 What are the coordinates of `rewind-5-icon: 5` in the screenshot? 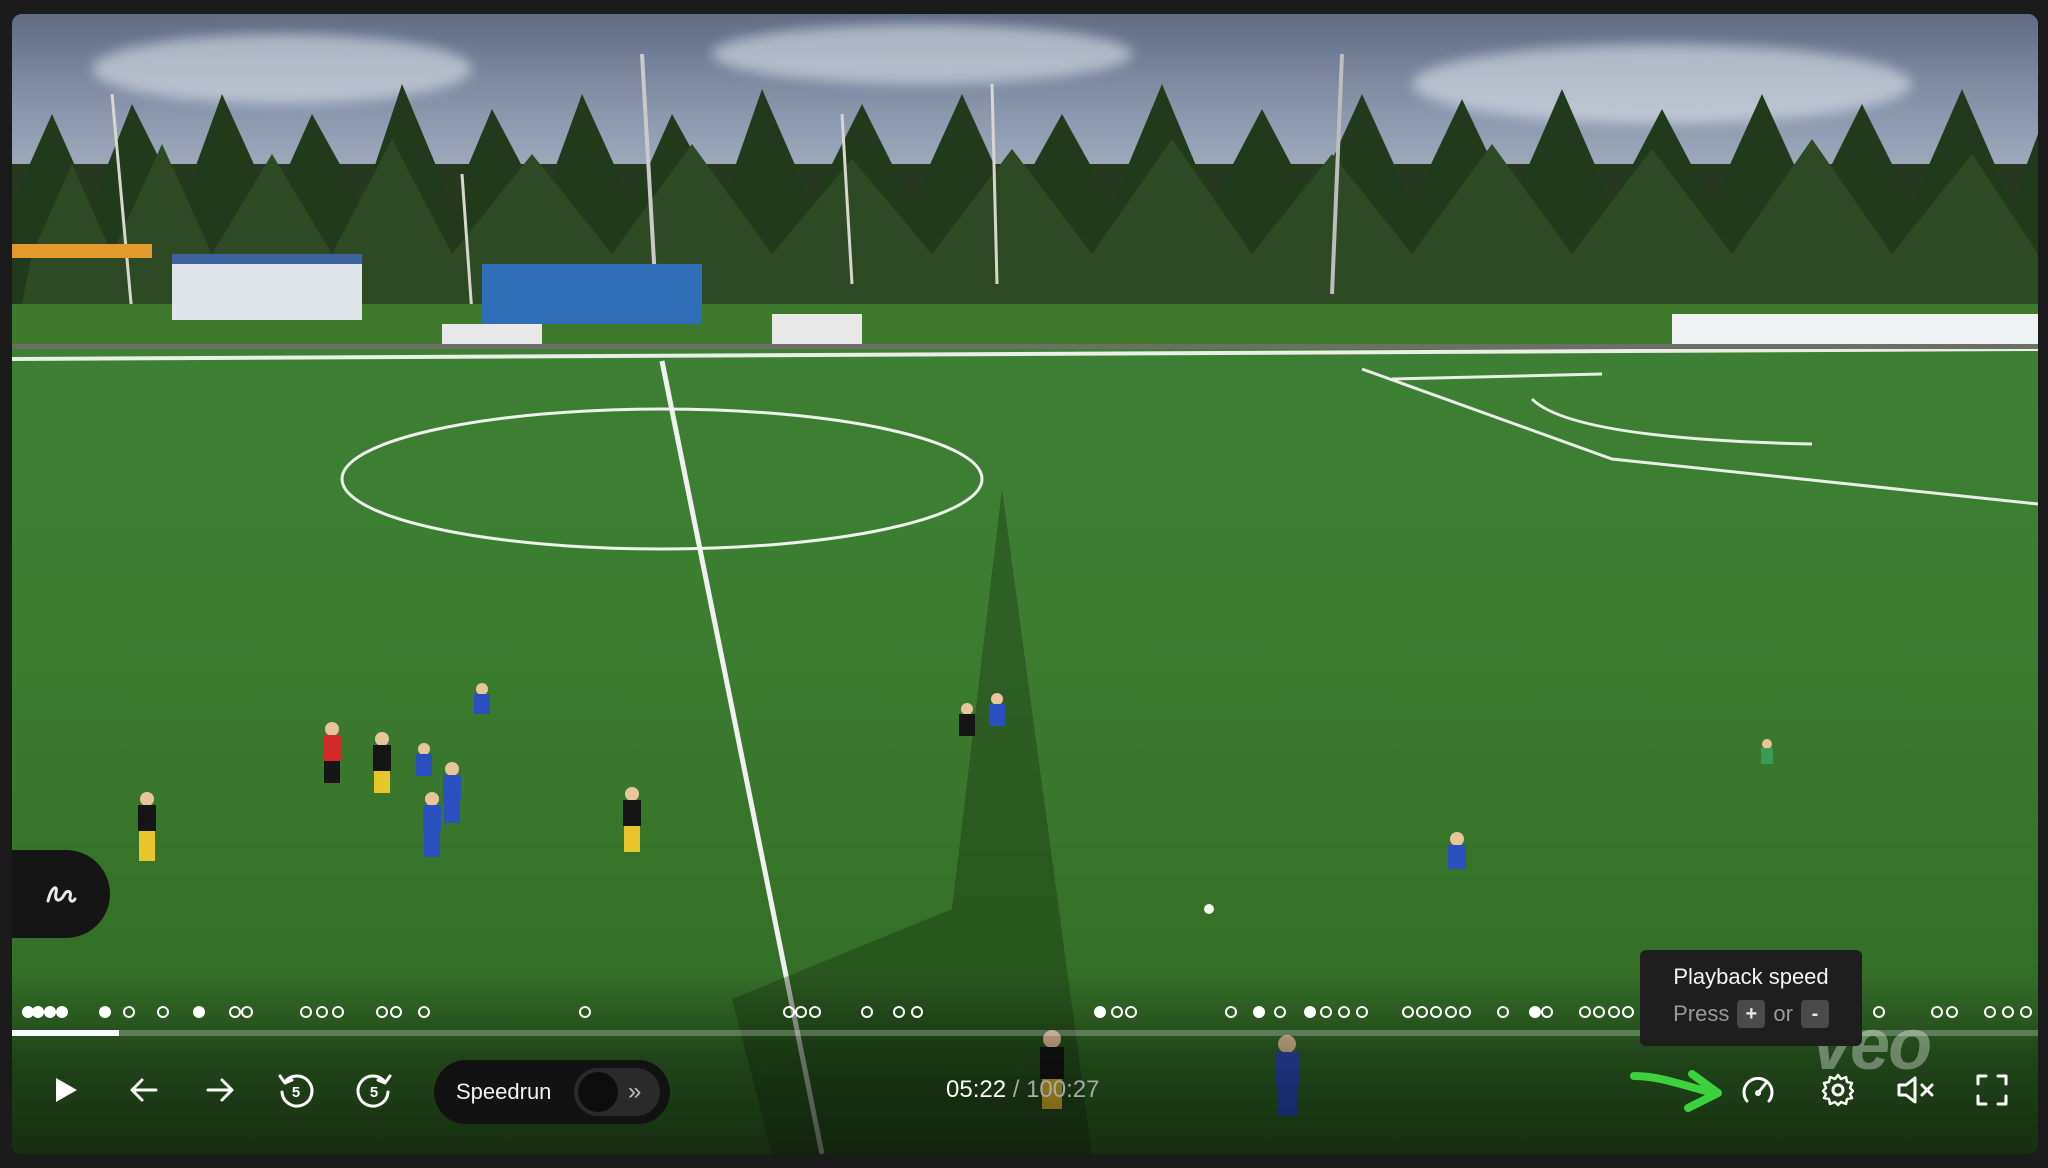 It's located at (296, 1091).